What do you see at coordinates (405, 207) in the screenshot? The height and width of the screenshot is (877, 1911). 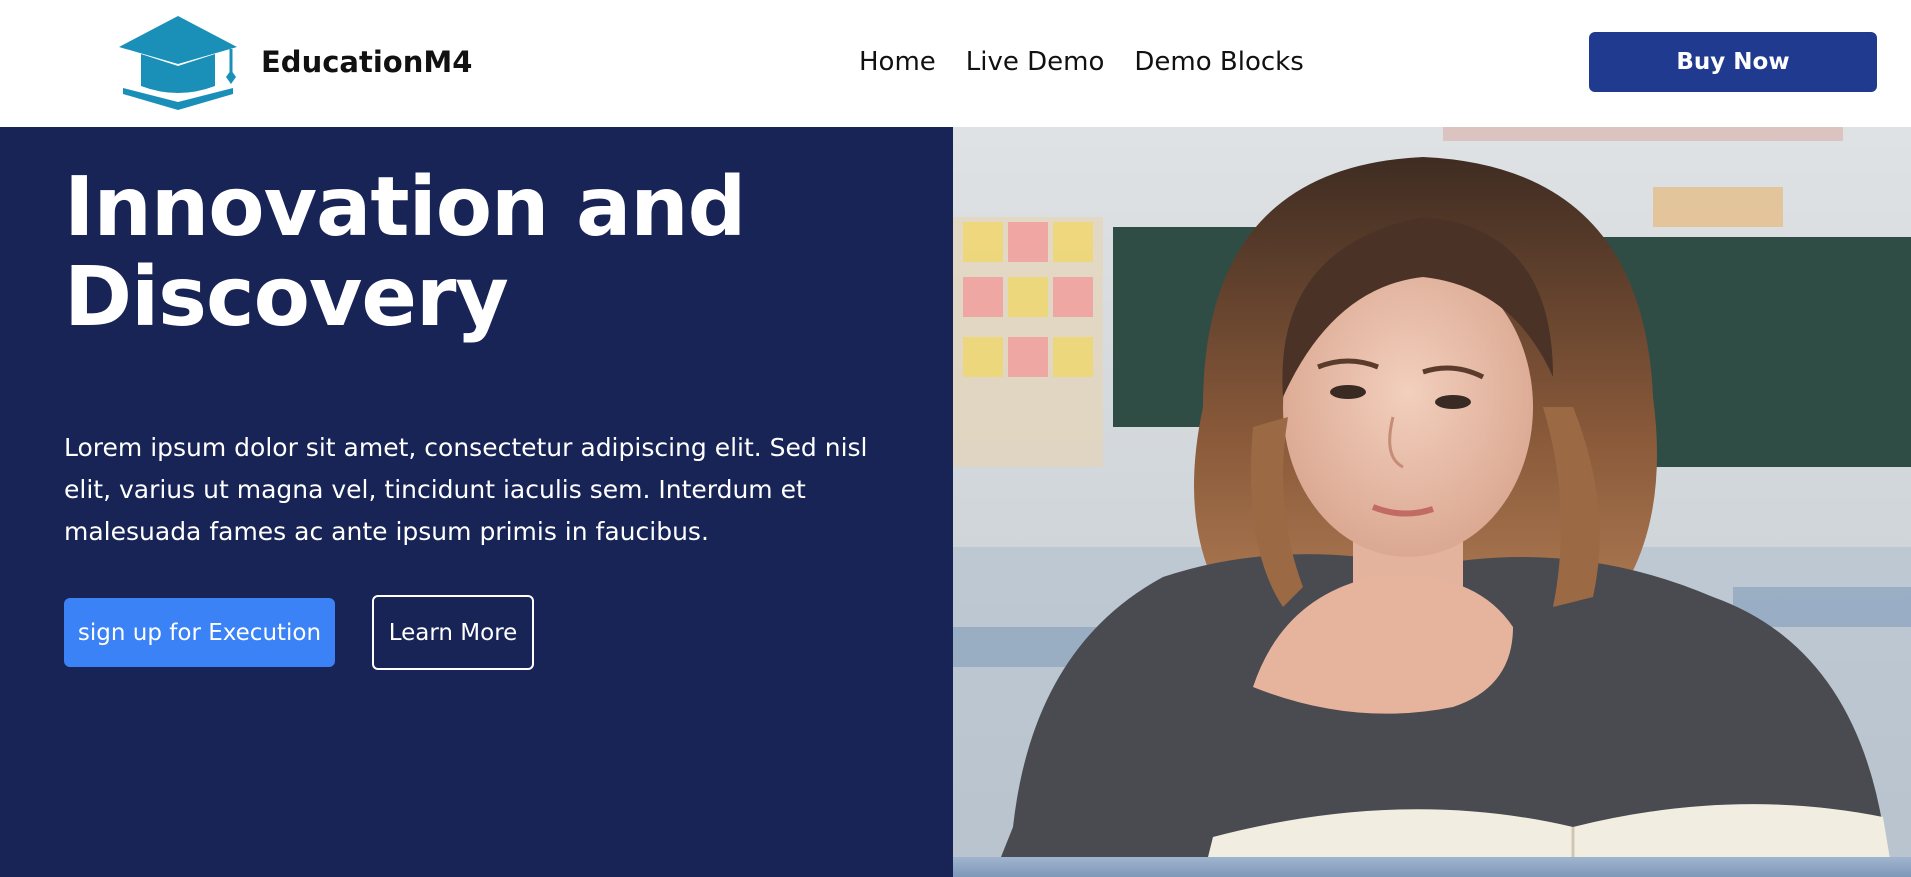 I see `hero-title-line1: Innovation and` at bounding box center [405, 207].